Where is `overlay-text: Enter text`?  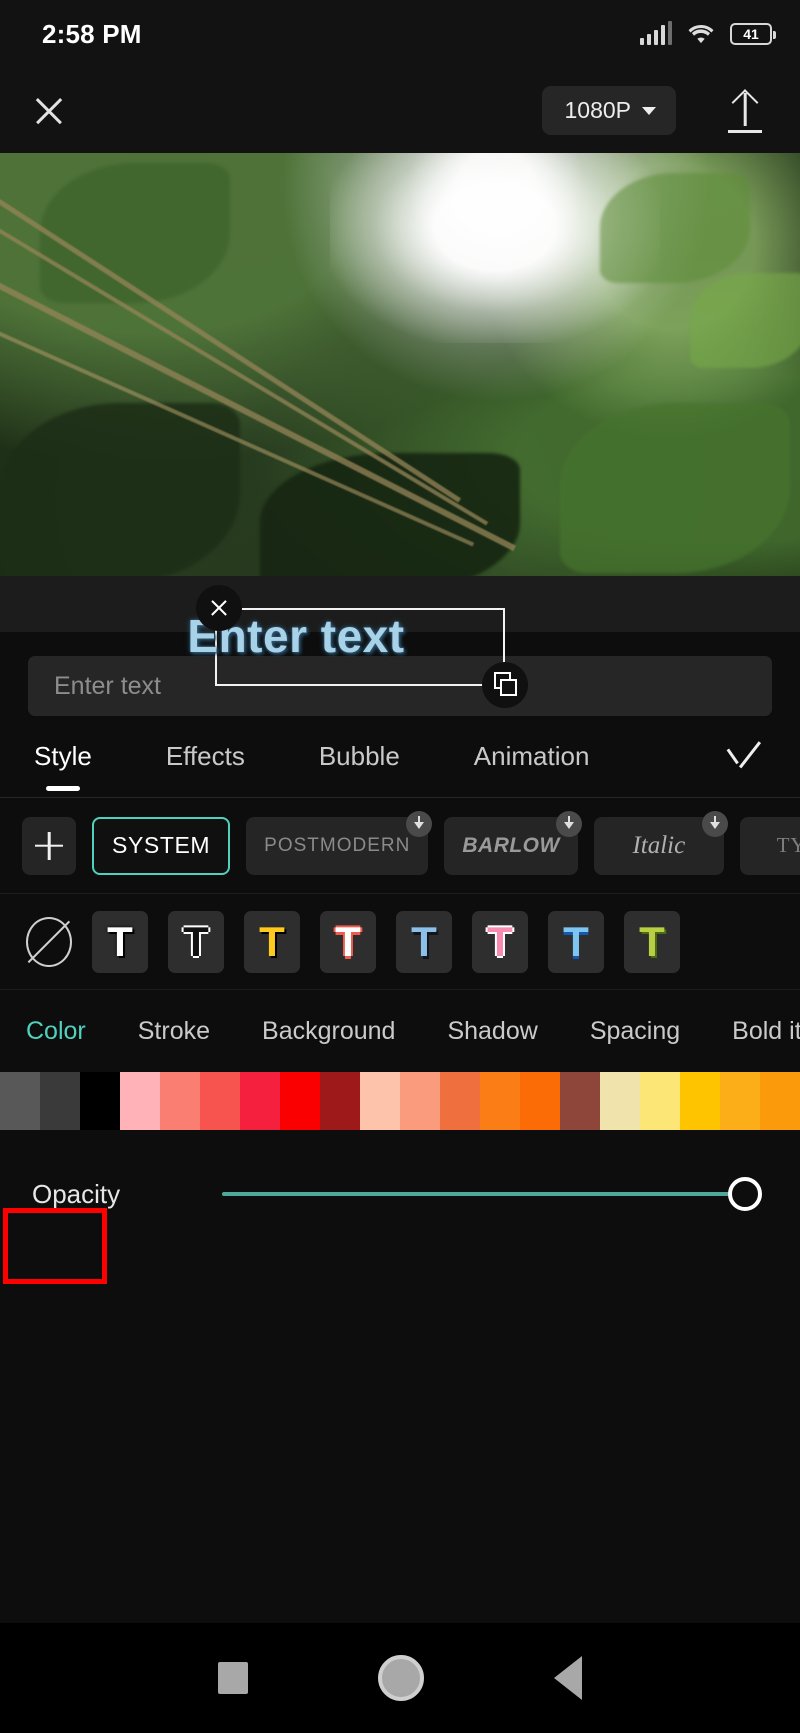 overlay-text: Enter text is located at coordinates (296, 636).